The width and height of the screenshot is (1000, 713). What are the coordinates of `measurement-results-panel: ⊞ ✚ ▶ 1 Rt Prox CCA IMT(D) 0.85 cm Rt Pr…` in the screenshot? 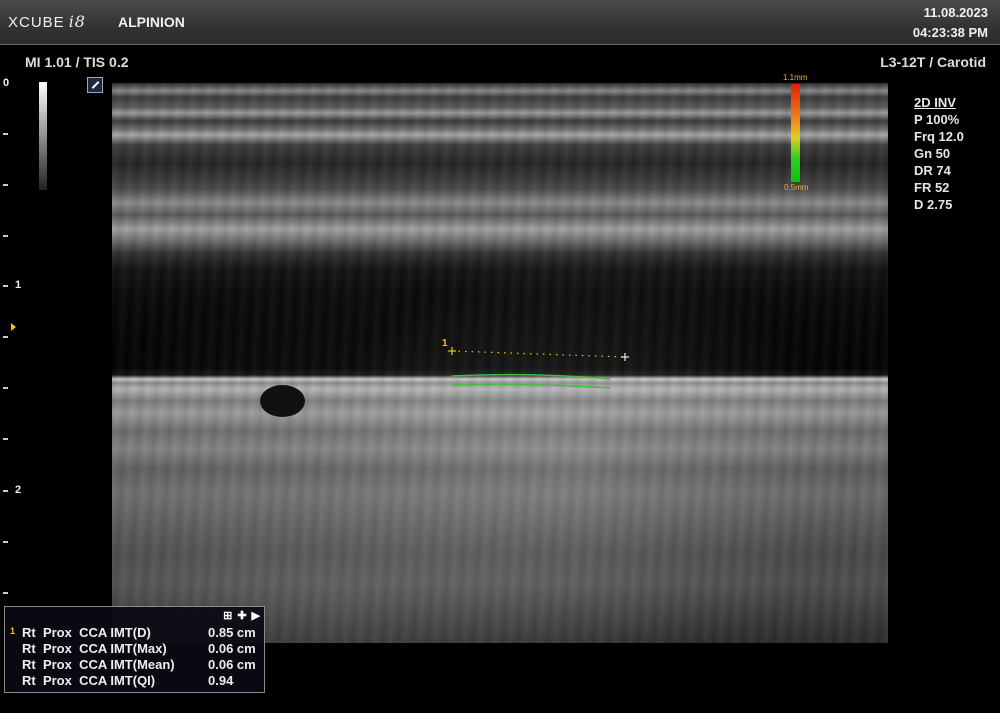 It's located at (134, 649).